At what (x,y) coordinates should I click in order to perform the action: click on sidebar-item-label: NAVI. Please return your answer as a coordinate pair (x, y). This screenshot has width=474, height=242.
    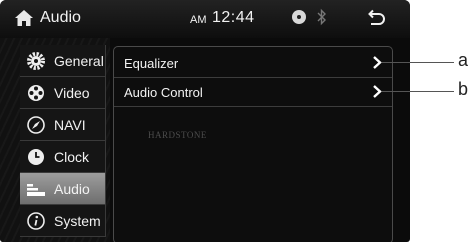
    Looking at the image, I should click on (70, 125).